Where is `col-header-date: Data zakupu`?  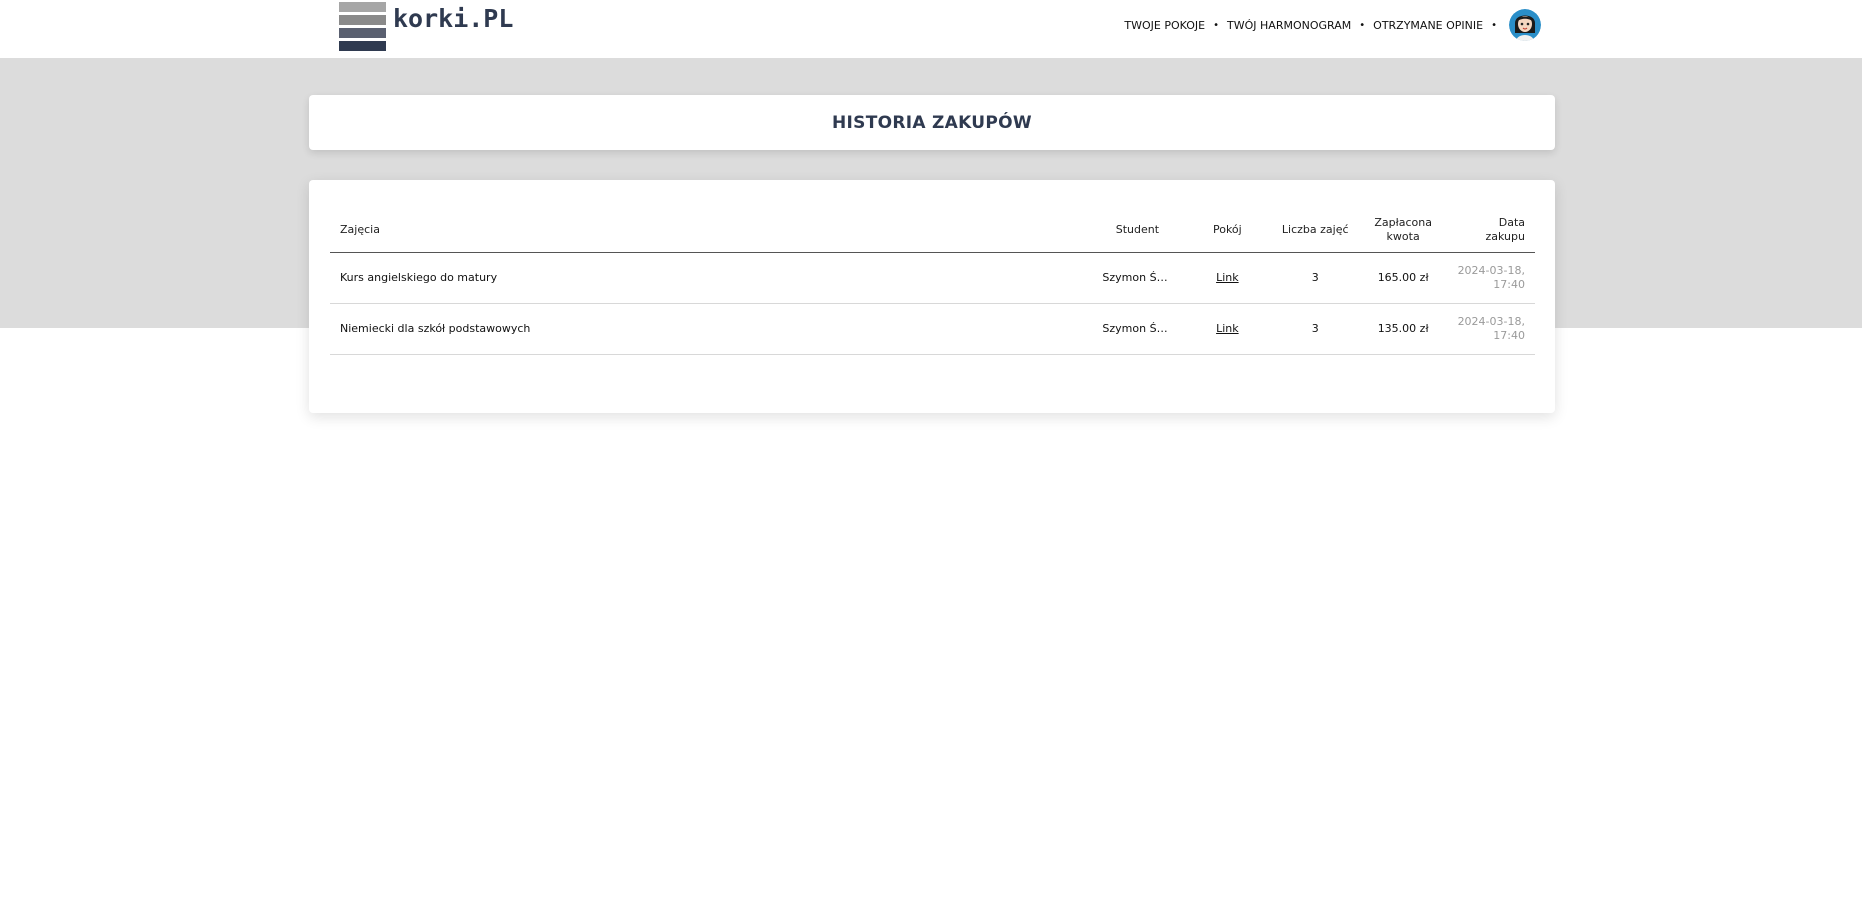
col-header-date: Data zakupu is located at coordinates (1491, 230).